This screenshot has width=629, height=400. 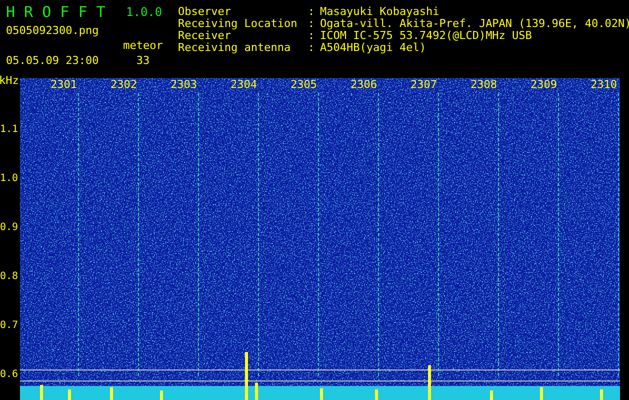 What do you see at coordinates (364, 84) in the screenshot?
I see `time-label: 2306` at bounding box center [364, 84].